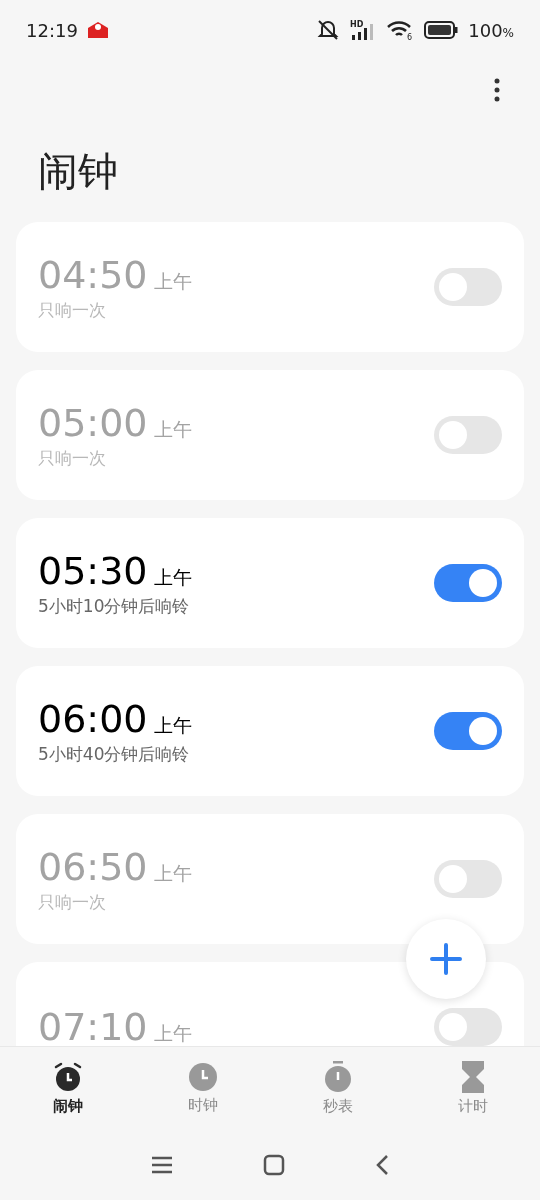 Image resolution: width=540 pixels, height=1200 pixels. Describe the element at coordinates (441, 30) in the screenshot. I see `battery-icon` at that location.